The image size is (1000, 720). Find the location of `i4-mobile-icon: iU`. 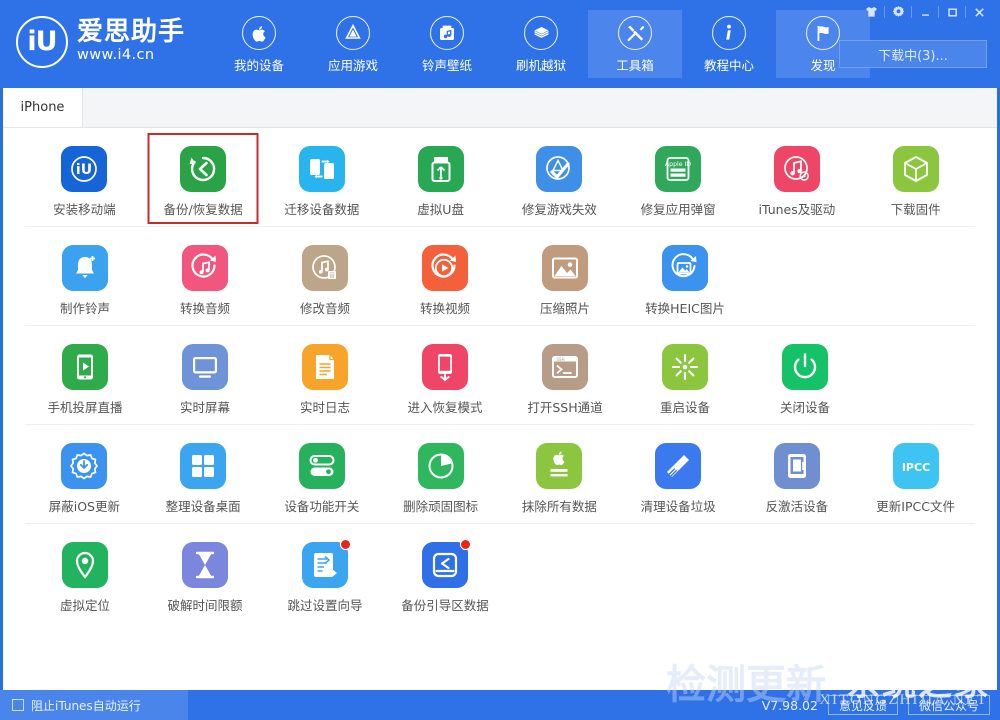

i4-mobile-icon: iU is located at coordinates (84, 169).